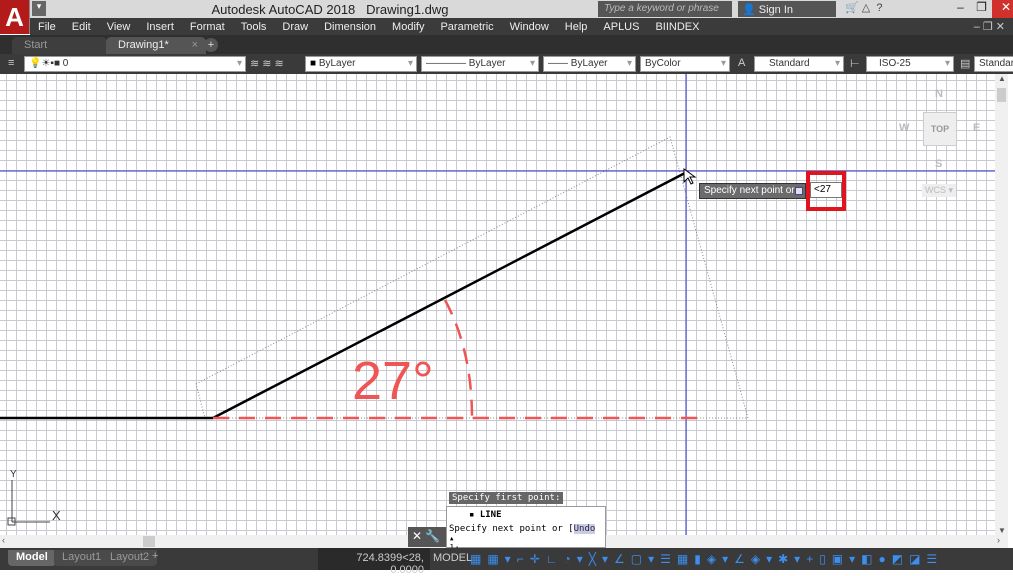 This screenshot has width=1013, height=576. I want to click on viewcube: N W TOP E S WCS ▾, so click(942, 144).